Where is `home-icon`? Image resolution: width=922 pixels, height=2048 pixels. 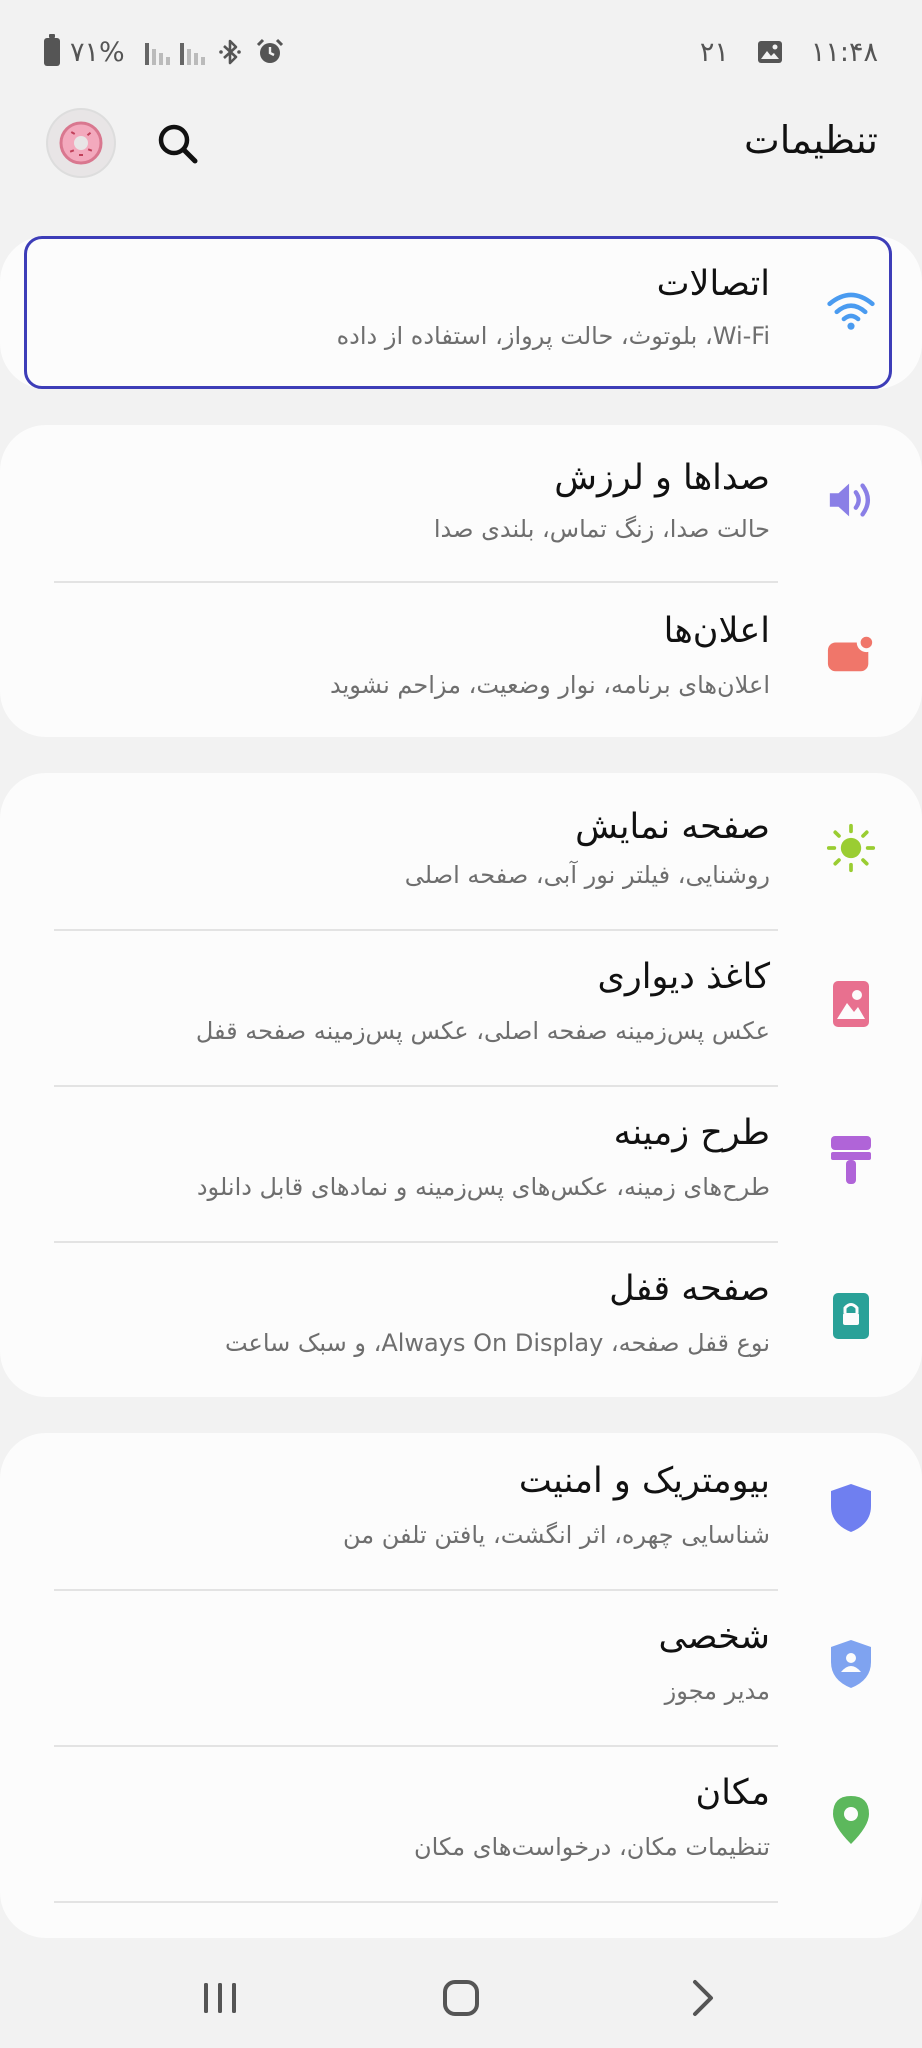
home-icon is located at coordinates (461, 1998).